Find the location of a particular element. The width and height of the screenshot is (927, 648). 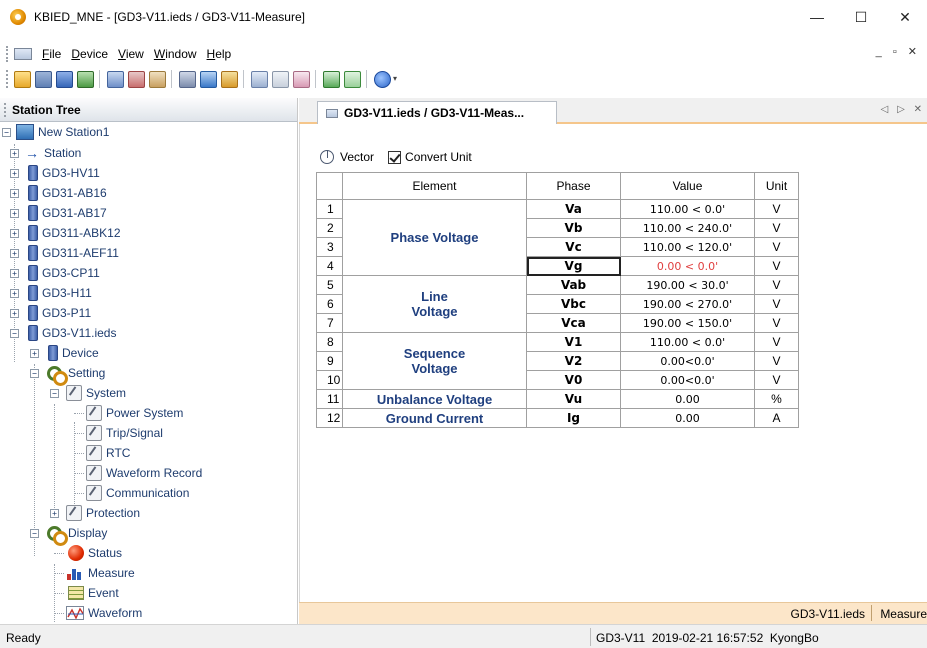

vector-label: Vector is located at coordinates (357, 157).